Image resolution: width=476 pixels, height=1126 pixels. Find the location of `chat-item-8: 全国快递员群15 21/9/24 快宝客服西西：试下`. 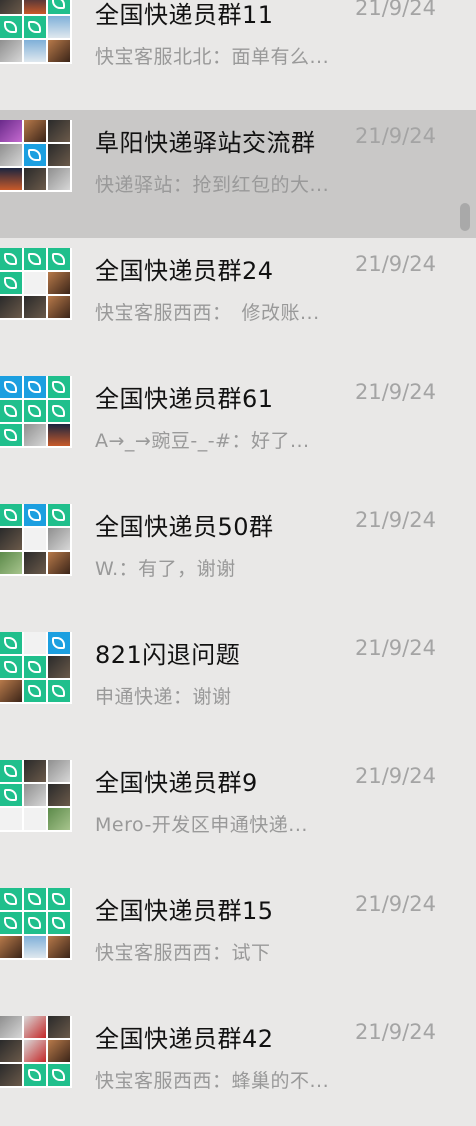

chat-item-8: 全国快递员群15 21/9/24 快宝客服西西：试下 is located at coordinates (238, 942).